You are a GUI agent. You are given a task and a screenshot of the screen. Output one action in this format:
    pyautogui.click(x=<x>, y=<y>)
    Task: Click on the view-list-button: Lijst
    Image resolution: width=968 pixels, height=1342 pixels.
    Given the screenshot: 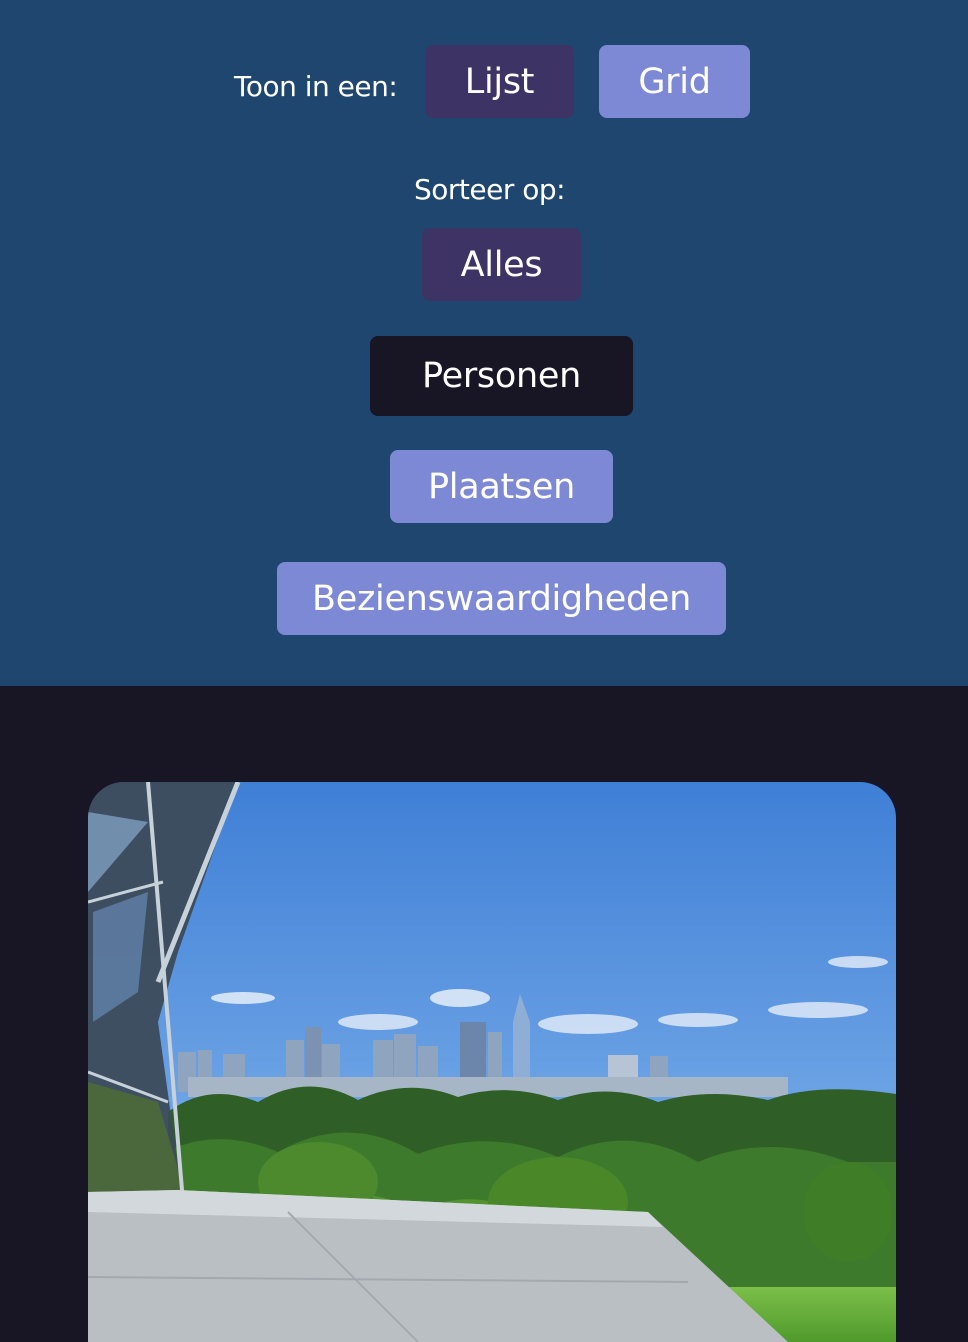 What is the action you would take?
    pyautogui.click(x=499, y=81)
    